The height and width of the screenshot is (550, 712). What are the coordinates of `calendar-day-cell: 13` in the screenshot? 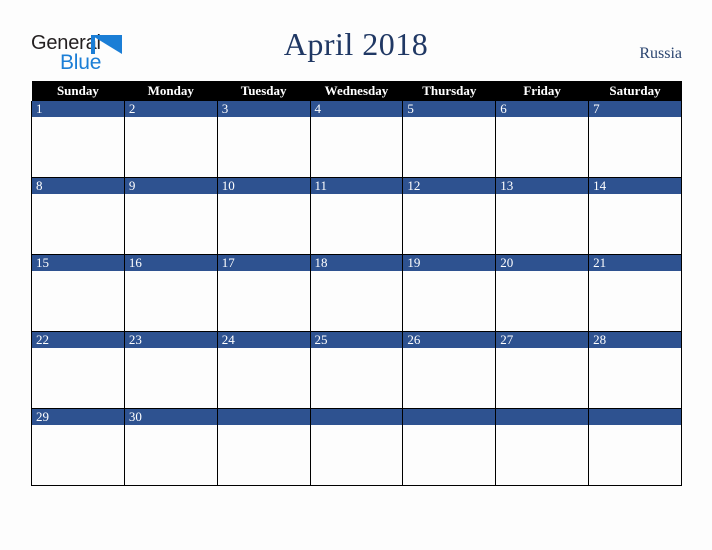 It's located at (542, 216).